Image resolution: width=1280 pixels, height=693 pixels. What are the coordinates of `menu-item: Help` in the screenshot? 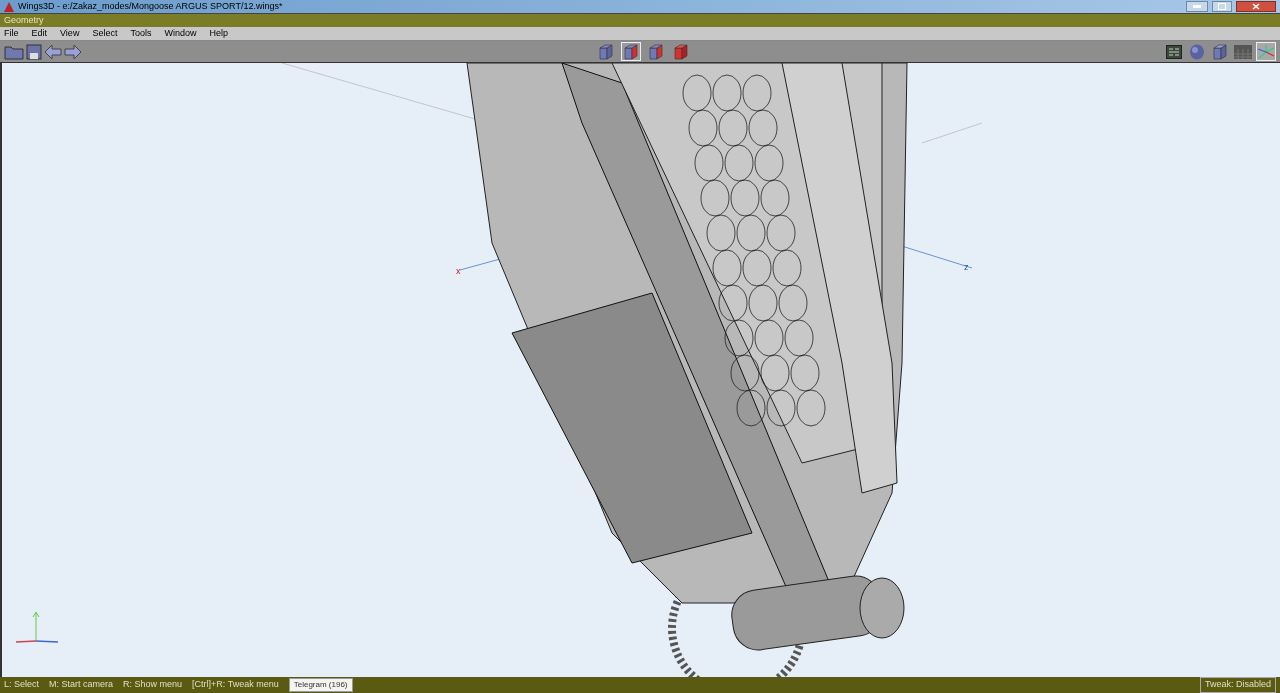 It's located at (218, 33).